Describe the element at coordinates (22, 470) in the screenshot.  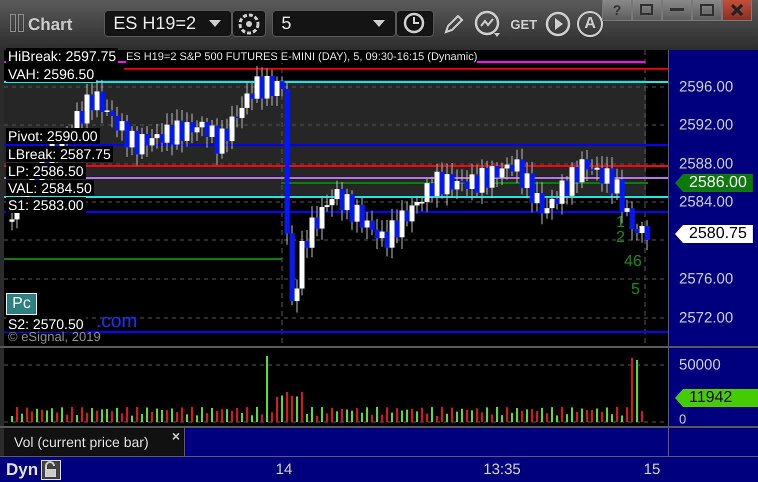
I see `mode-label: Dyn` at that location.